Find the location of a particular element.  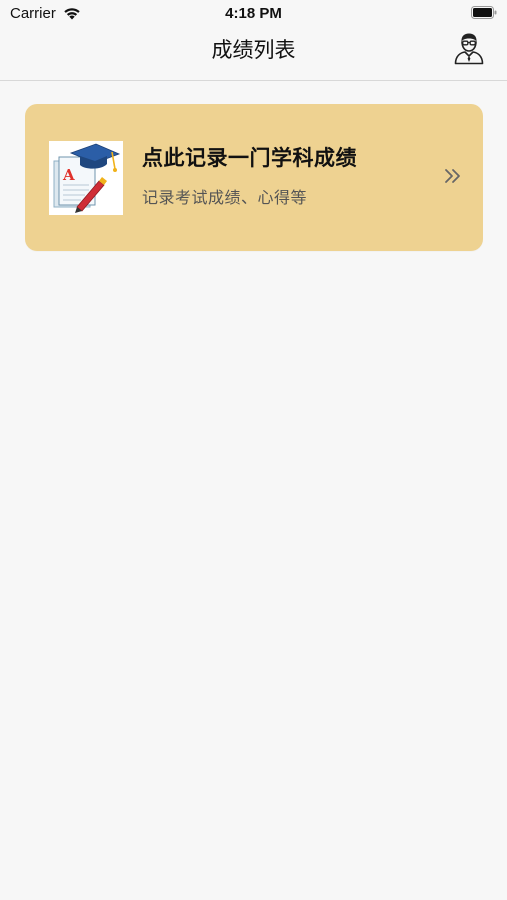

user-profile-icon is located at coordinates (469, 48).